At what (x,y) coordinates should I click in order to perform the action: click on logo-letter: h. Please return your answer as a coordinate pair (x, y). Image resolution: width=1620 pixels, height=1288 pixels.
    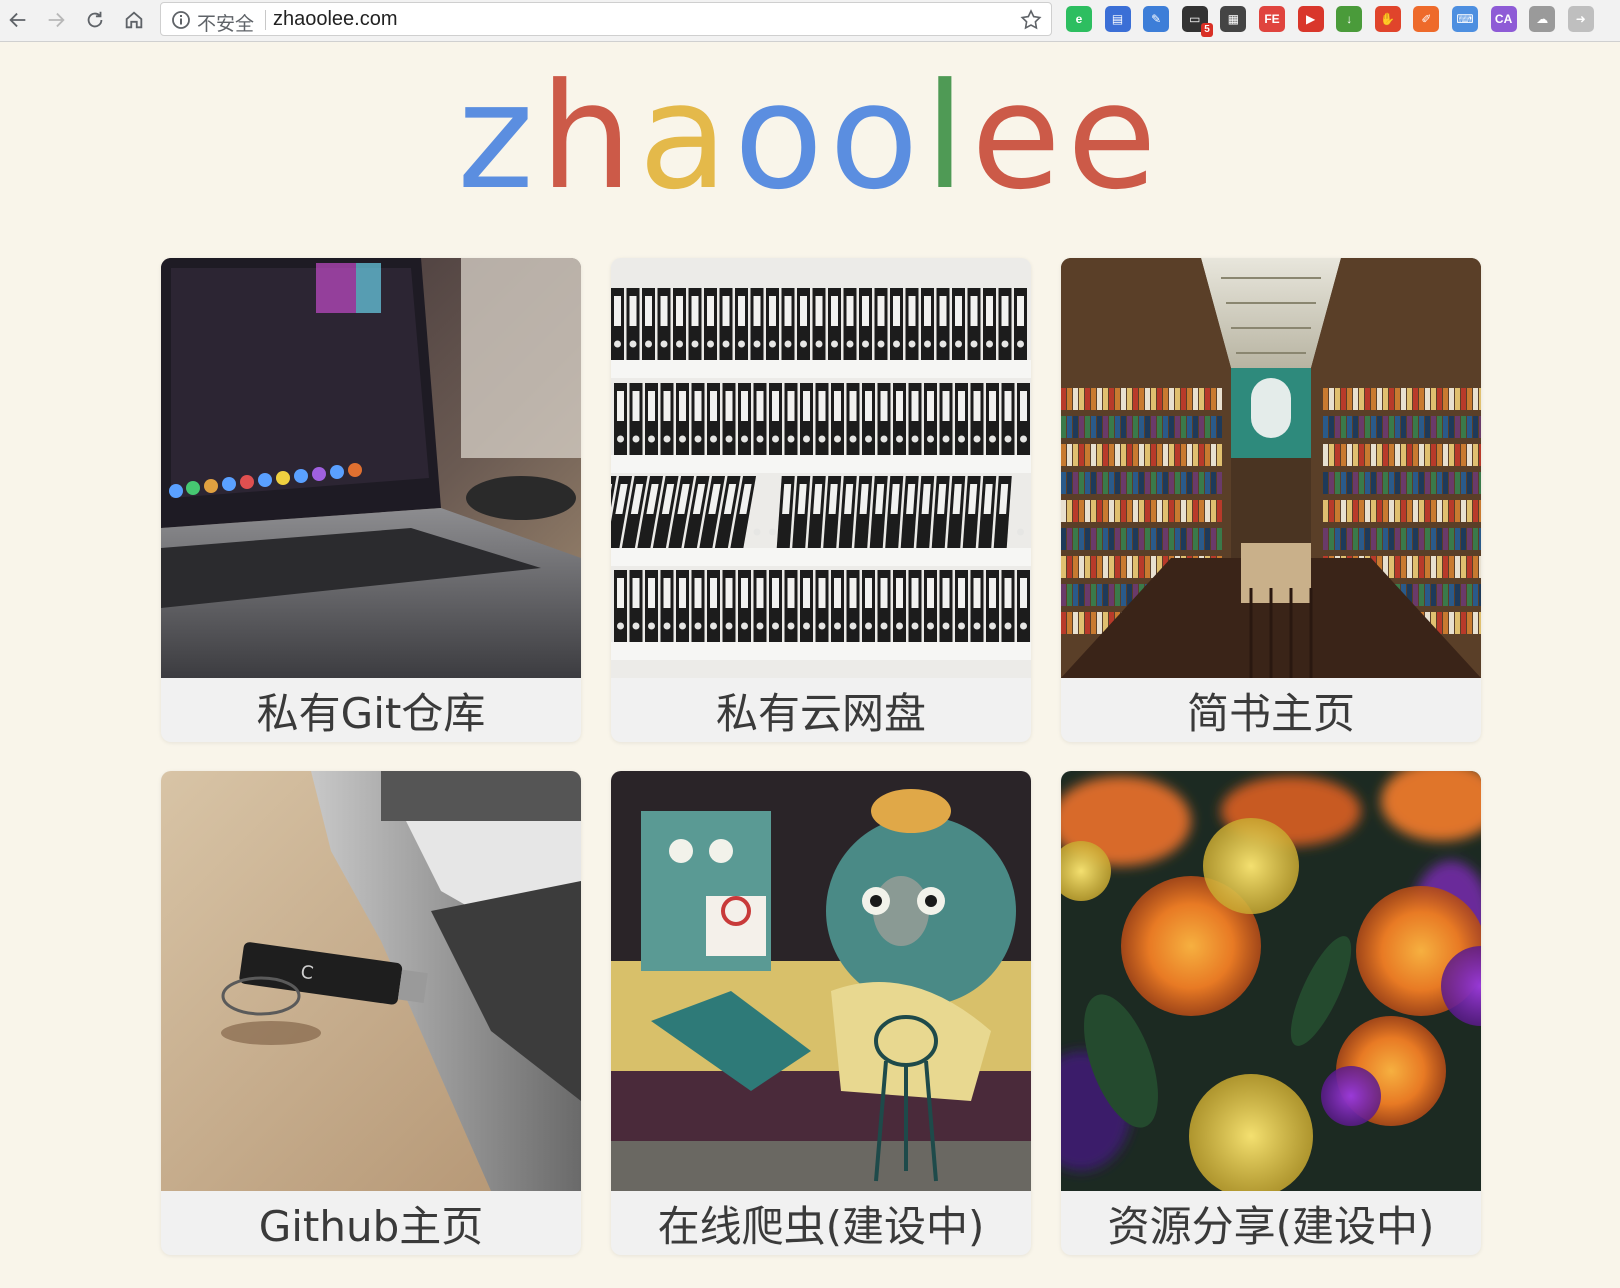
    Looking at the image, I should click on (589, 137).